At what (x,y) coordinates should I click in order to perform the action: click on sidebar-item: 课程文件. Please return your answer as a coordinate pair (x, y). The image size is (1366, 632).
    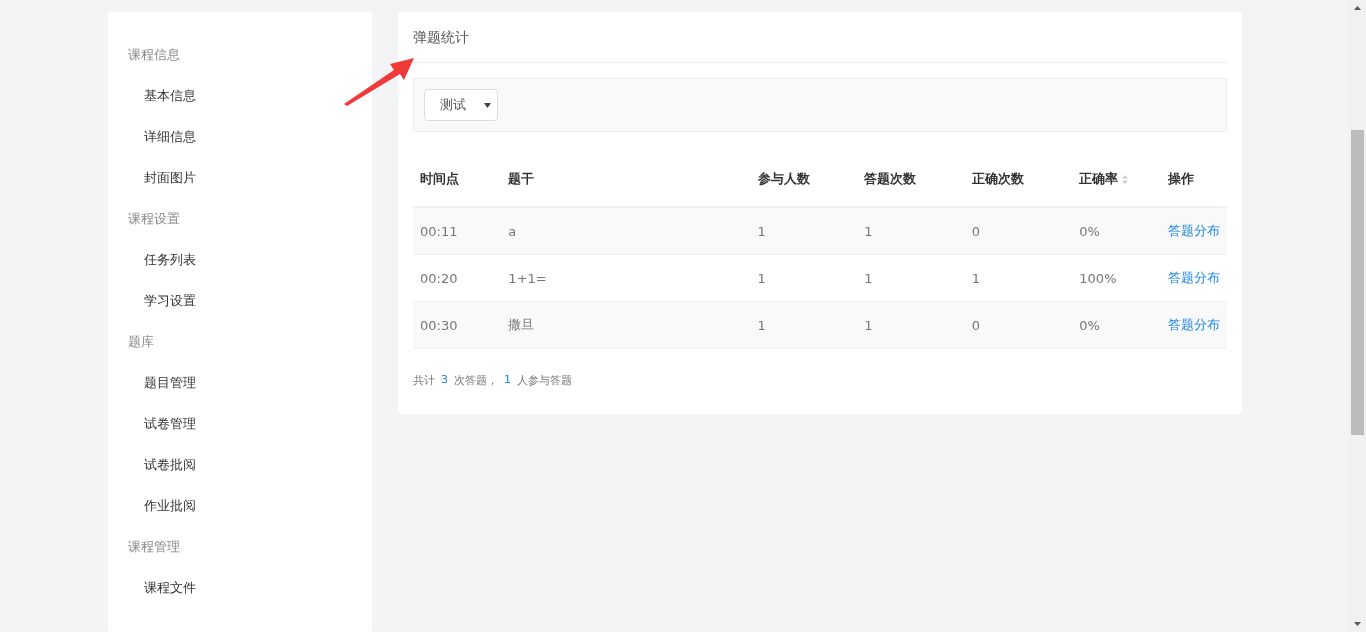
    Looking at the image, I should click on (240, 587).